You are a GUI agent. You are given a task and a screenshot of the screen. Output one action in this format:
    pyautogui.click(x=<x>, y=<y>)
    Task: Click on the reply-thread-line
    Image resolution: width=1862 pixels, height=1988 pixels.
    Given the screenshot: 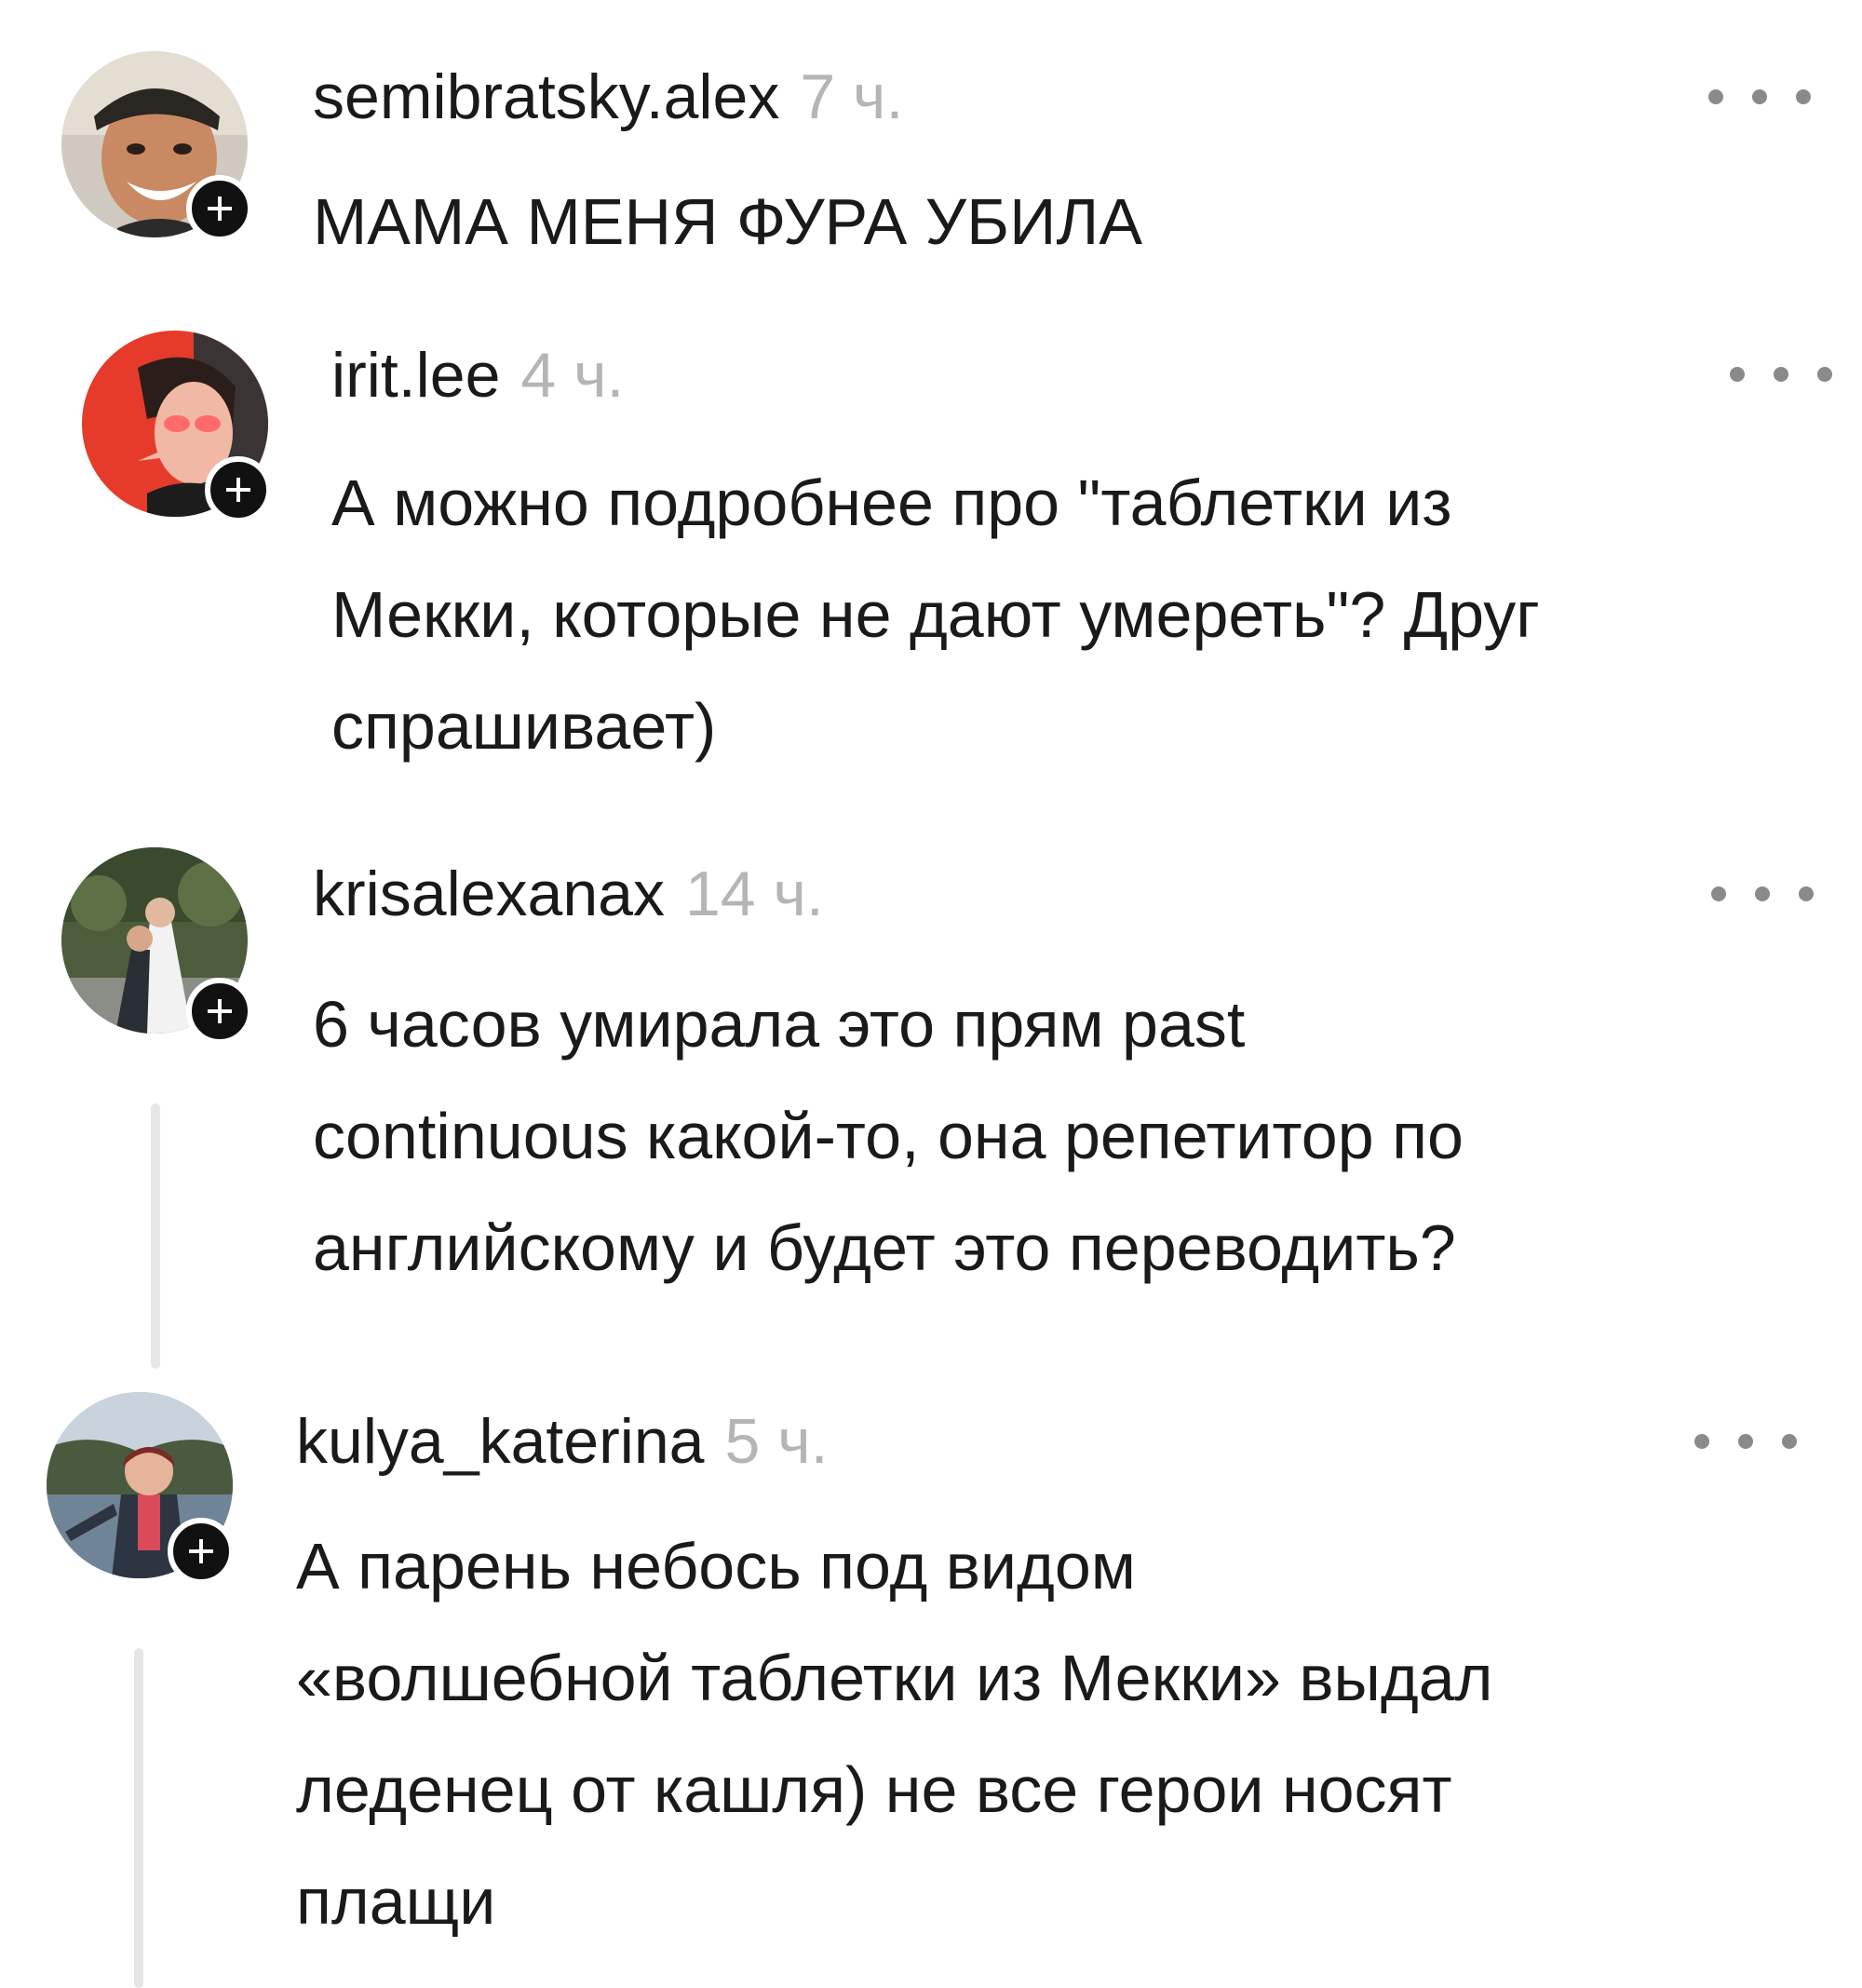 What is the action you would take?
    pyautogui.click(x=138, y=1818)
    